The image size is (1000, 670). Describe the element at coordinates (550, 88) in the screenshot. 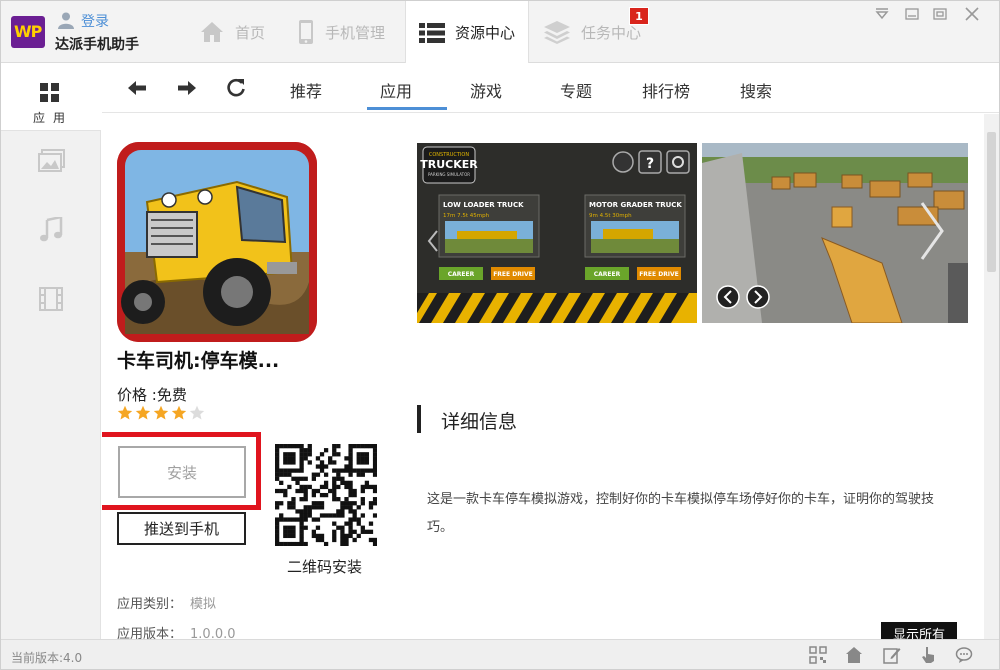

I see `resource-nav-bar: 推荐 应用 游戏 专题 排行榜 搜索` at that location.